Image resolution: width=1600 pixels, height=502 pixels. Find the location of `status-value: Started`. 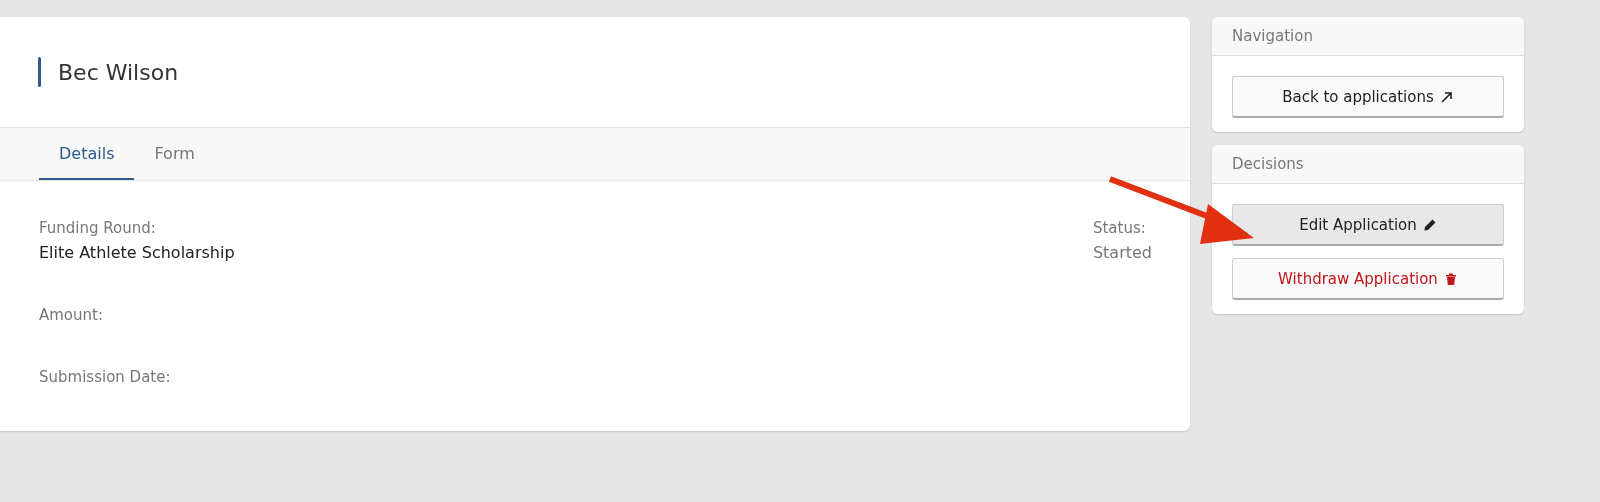

status-value: Started is located at coordinates (1122, 252).